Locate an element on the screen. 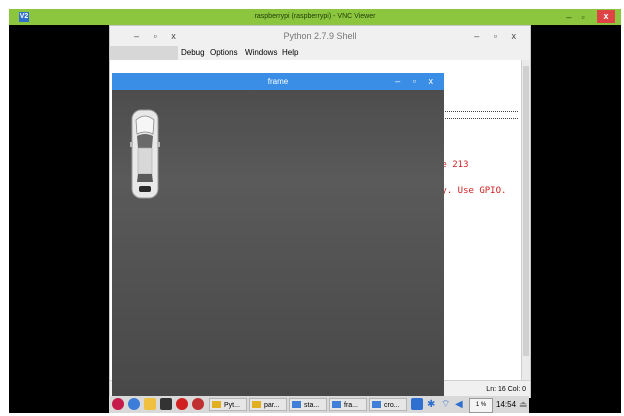 The height and width of the screenshot is (416, 624). vnc-maximize-button: ▫ is located at coordinates (583, 17).